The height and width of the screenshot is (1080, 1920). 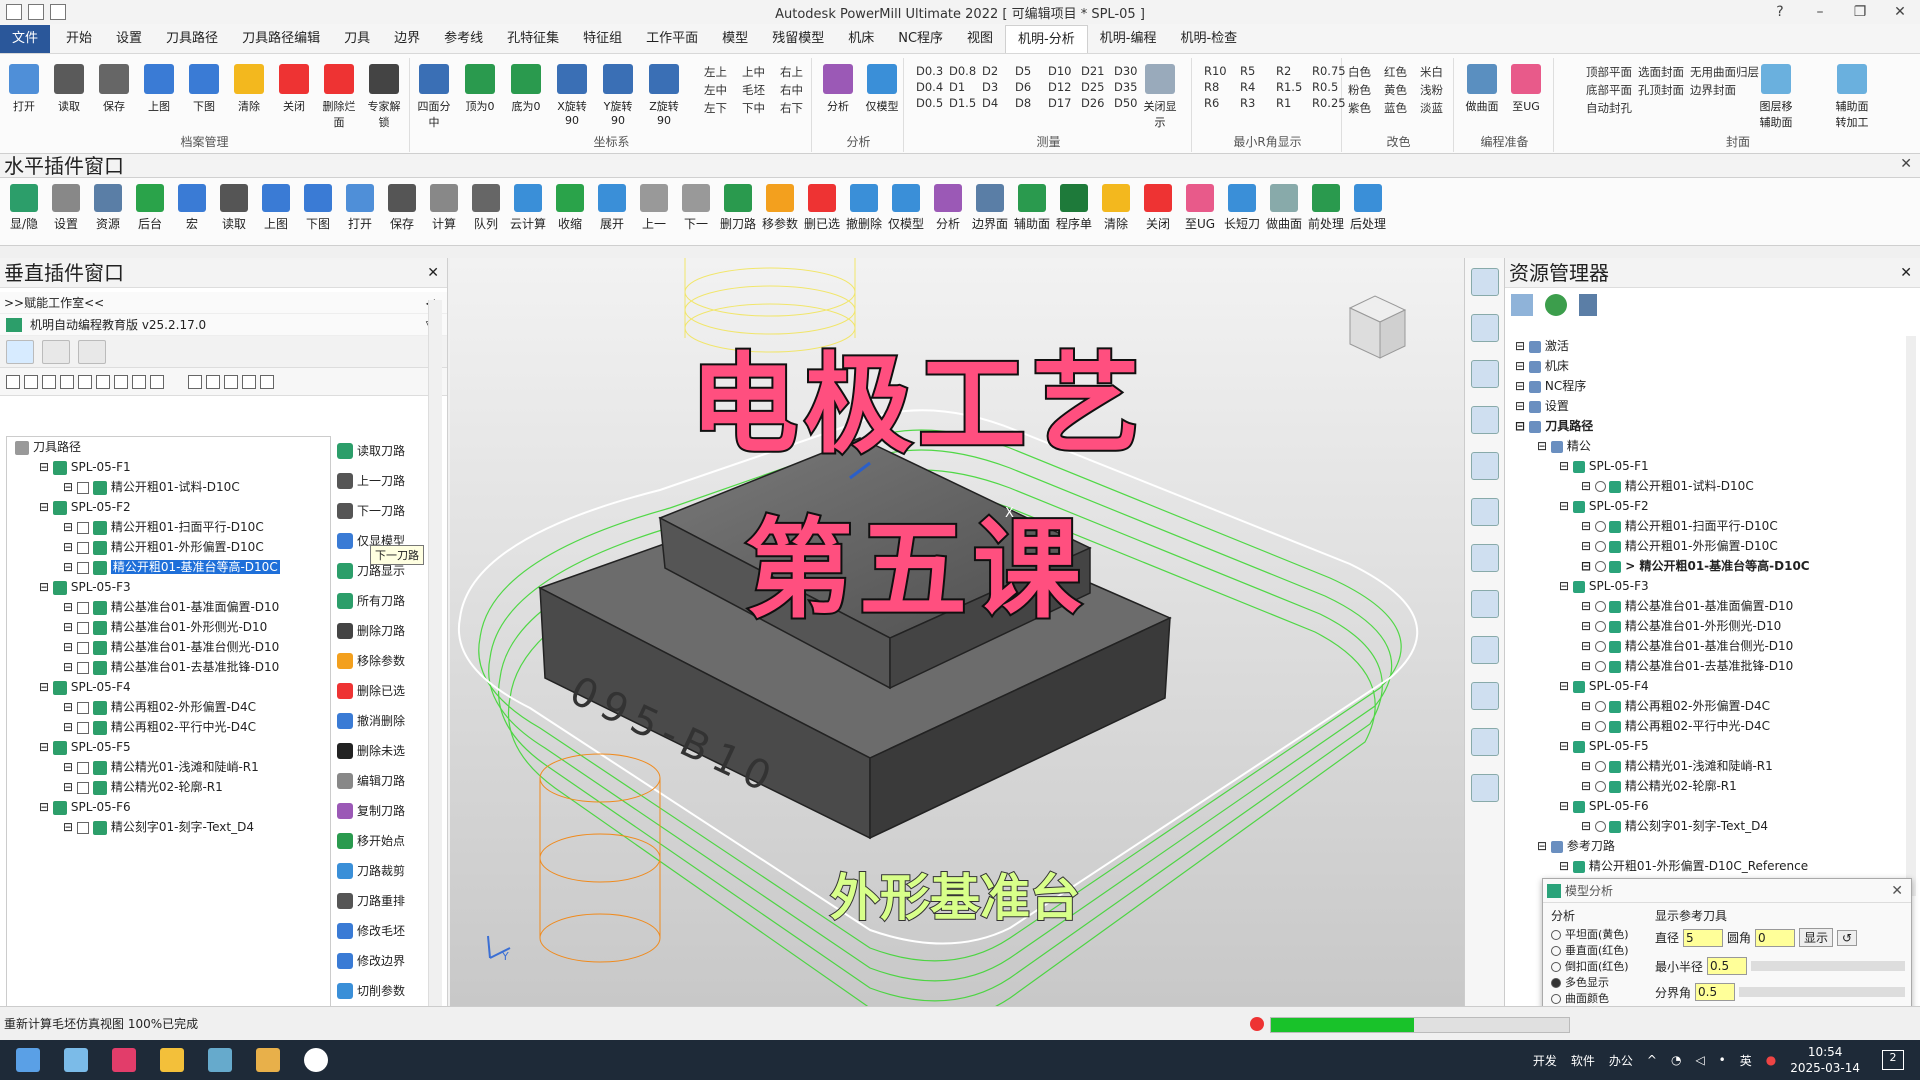 What do you see at coordinates (1897, 891) in the screenshot?
I see `close-icon: ✕` at bounding box center [1897, 891].